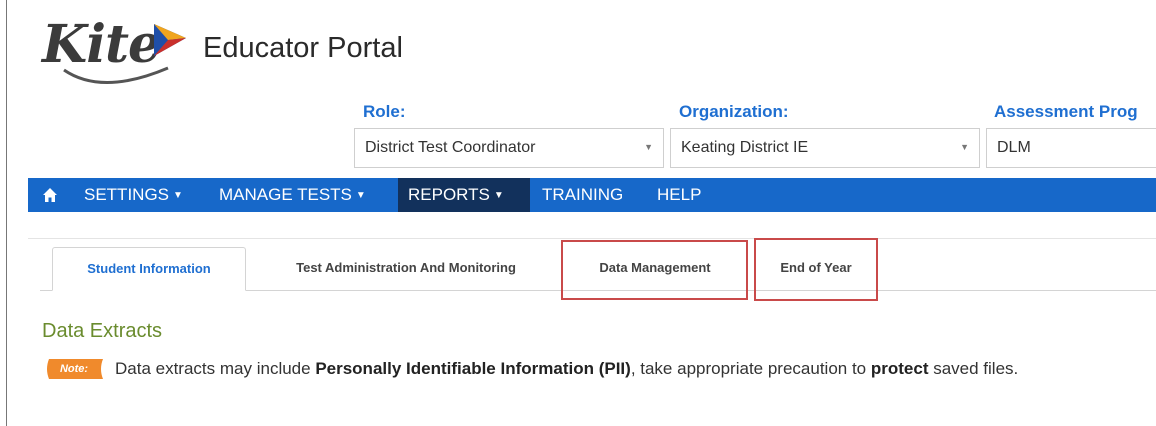 Image resolution: width=1156 pixels, height=426 pixels. What do you see at coordinates (1014, 147) in the screenshot?
I see `assessment-program-select-value: DLM` at bounding box center [1014, 147].